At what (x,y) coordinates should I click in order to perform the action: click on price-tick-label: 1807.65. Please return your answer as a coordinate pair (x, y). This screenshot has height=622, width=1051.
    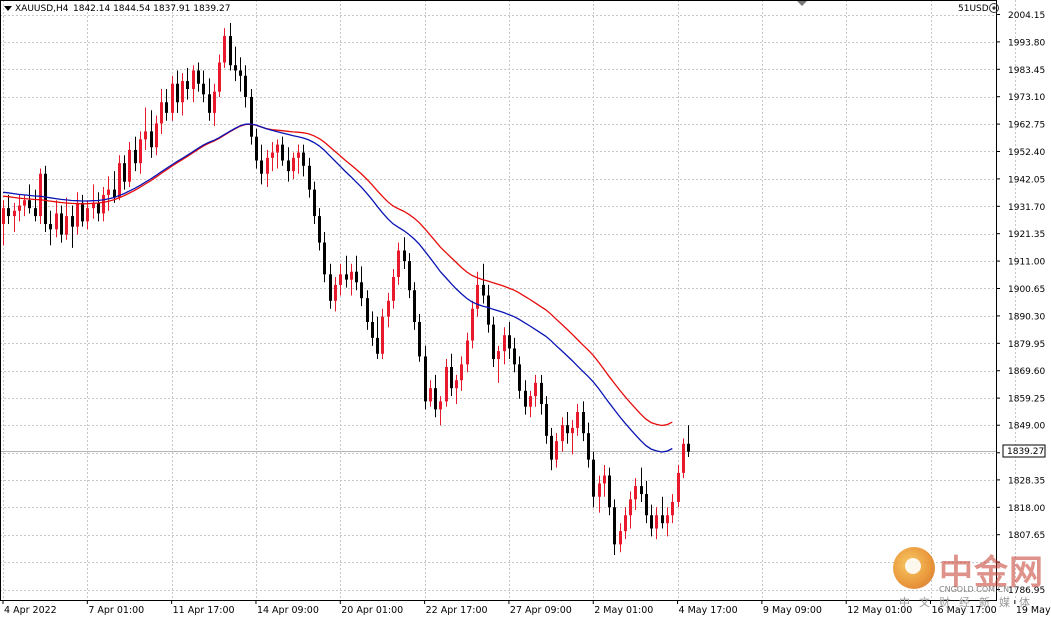
    Looking at the image, I should click on (1026, 536).